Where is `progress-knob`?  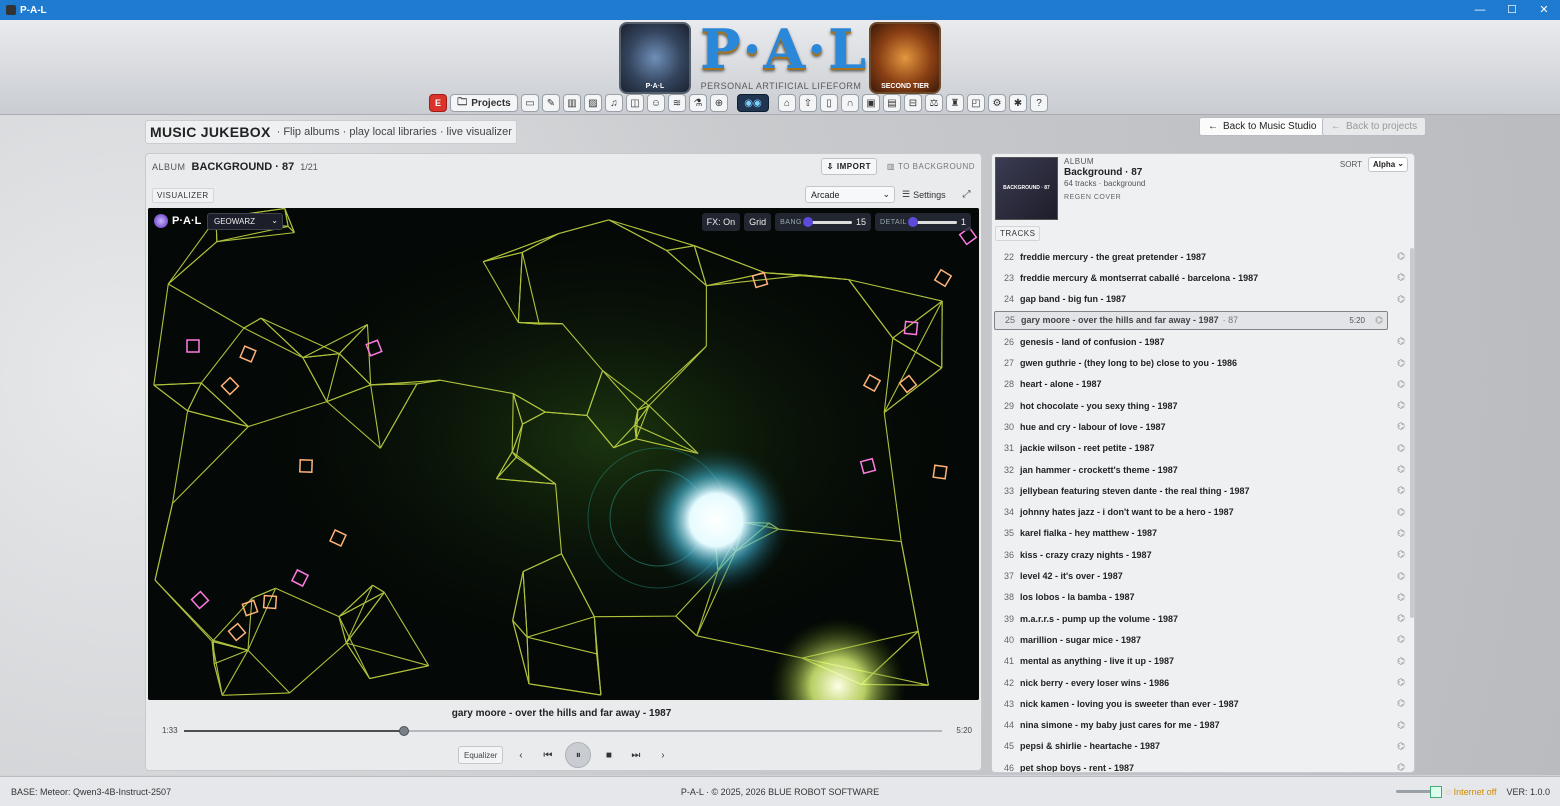
progress-knob is located at coordinates (403, 731).